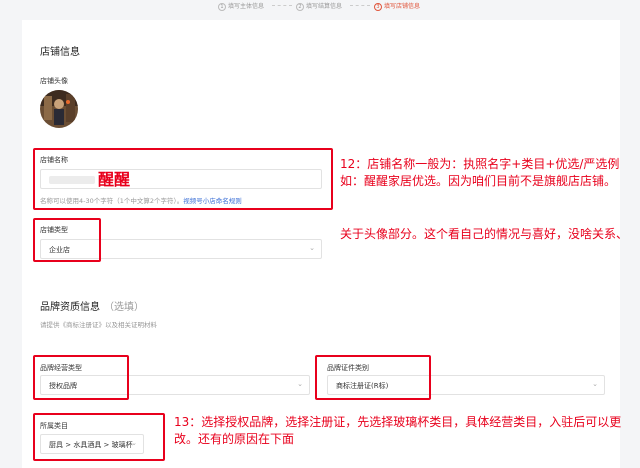 This screenshot has width=640, height=468. What do you see at coordinates (54, 81) in the screenshot?
I see `avatar-label: 店铺头像` at bounding box center [54, 81].